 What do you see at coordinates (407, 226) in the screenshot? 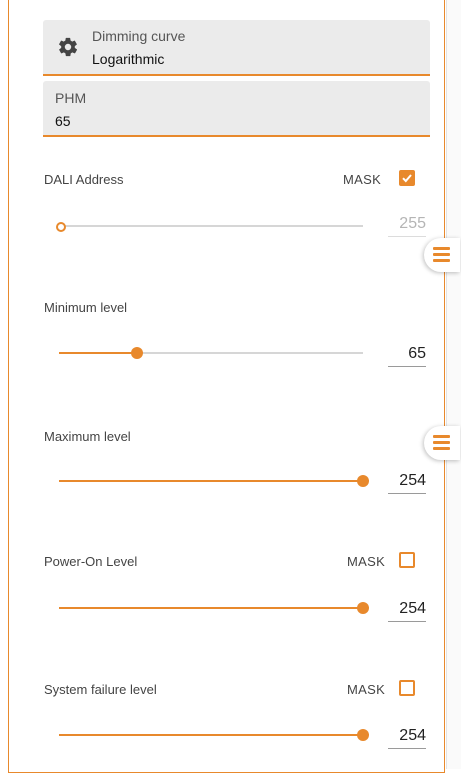
I see `dali-address-value: 255` at bounding box center [407, 226].